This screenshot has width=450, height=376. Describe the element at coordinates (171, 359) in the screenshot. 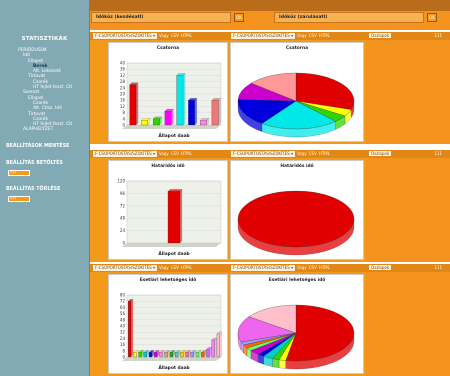

I see `bar-floor` at that location.